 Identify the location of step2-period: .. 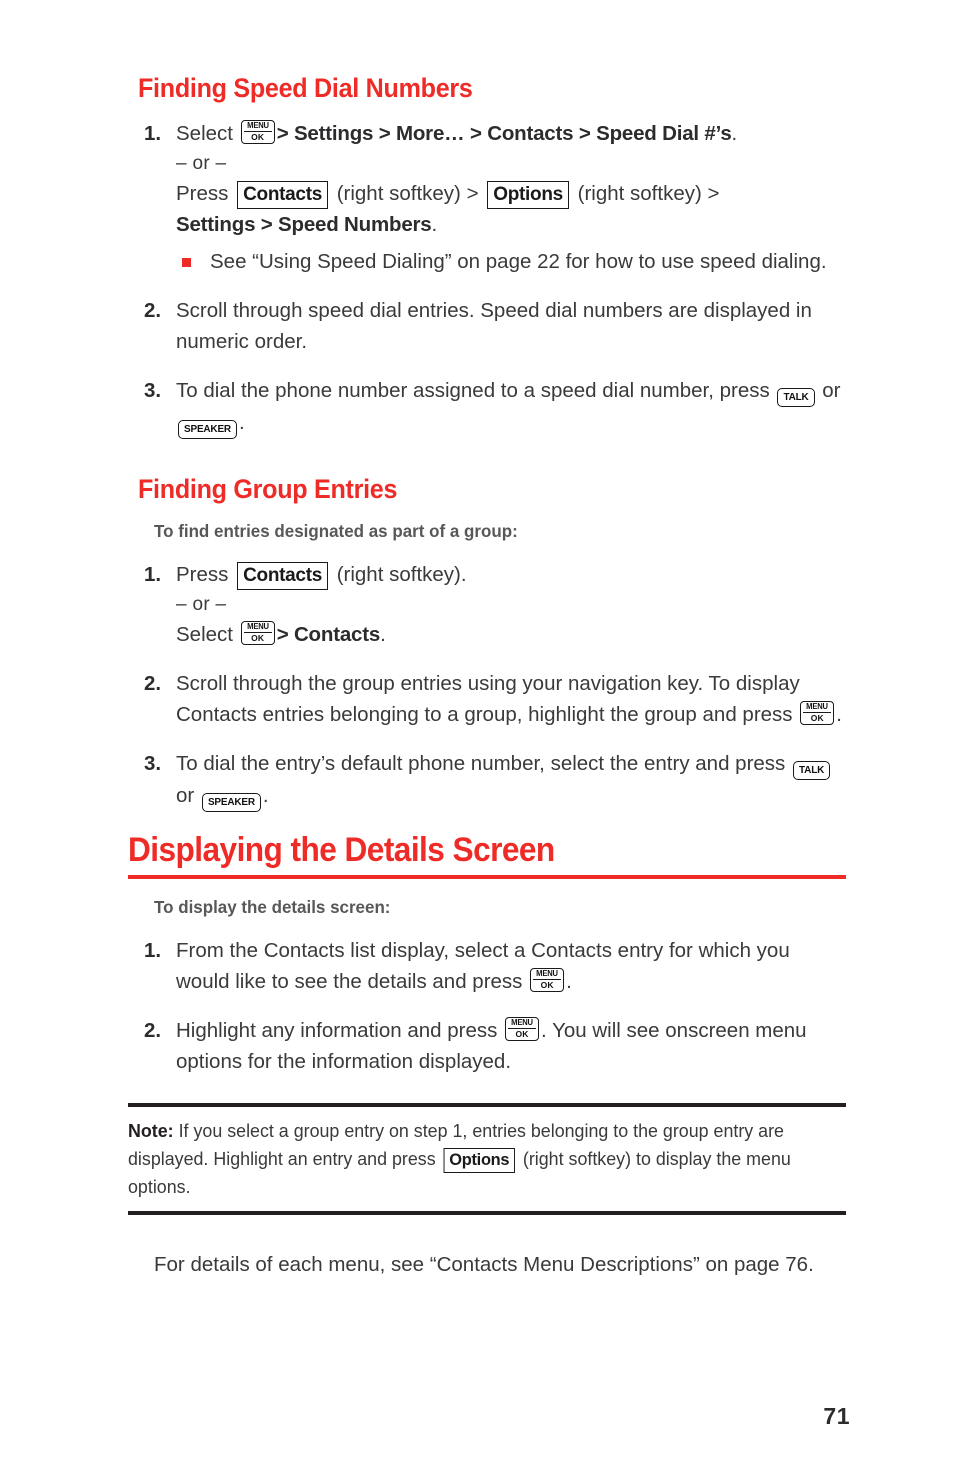
(839, 714).